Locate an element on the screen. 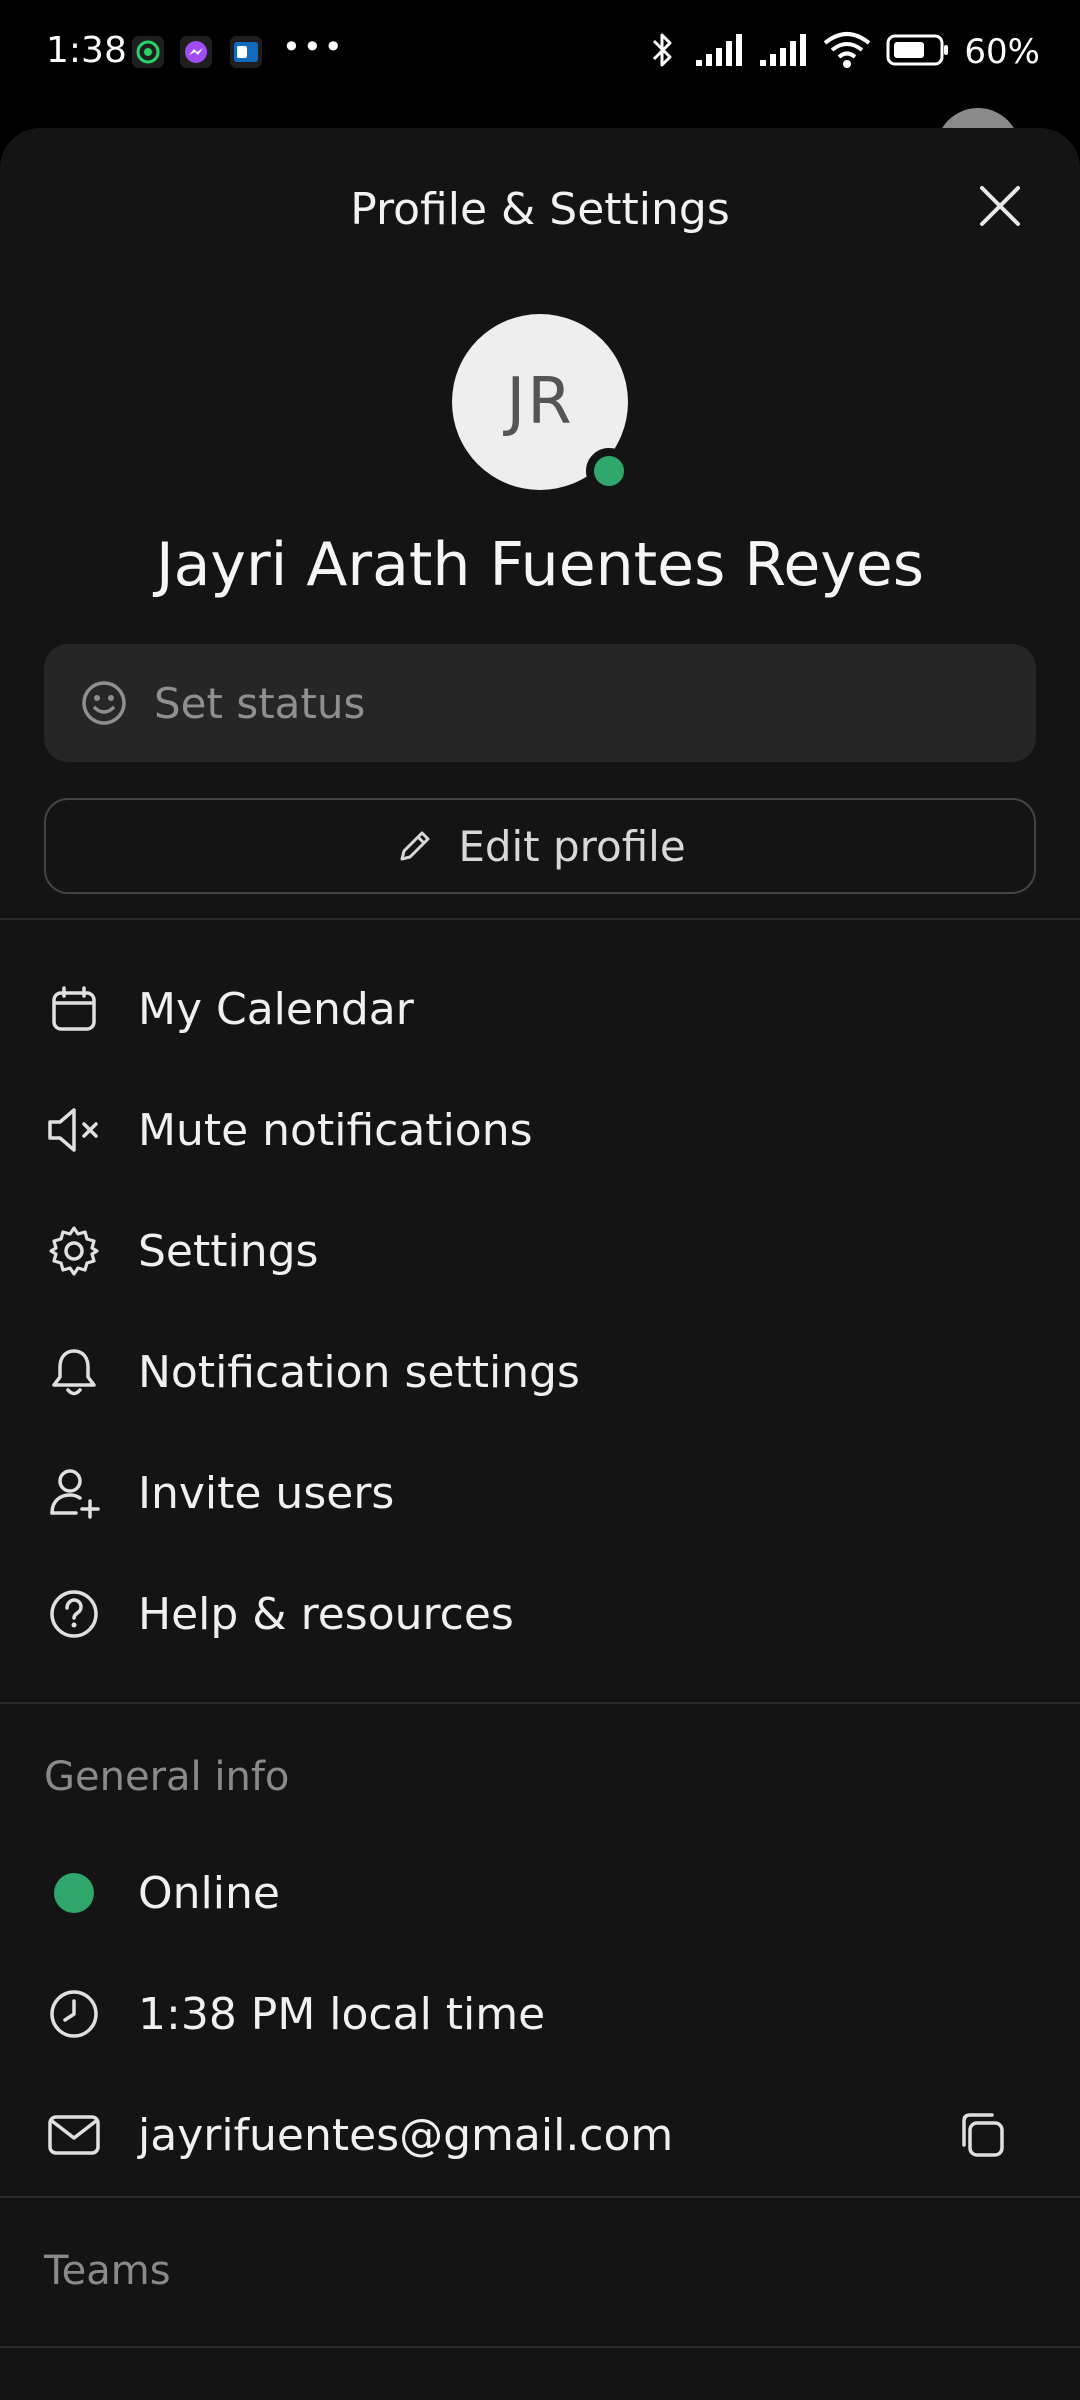 The width and height of the screenshot is (1080, 2400). menu-item-label: My Calendar is located at coordinates (276, 1009).